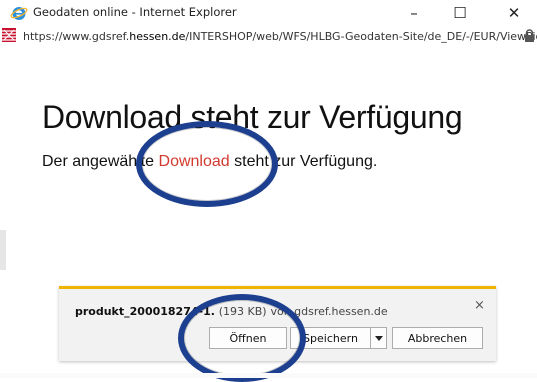 The height and width of the screenshot is (382, 537). Describe the element at coordinates (207, 164) in the screenshot. I see `annotation-ring-download-link` at that location.